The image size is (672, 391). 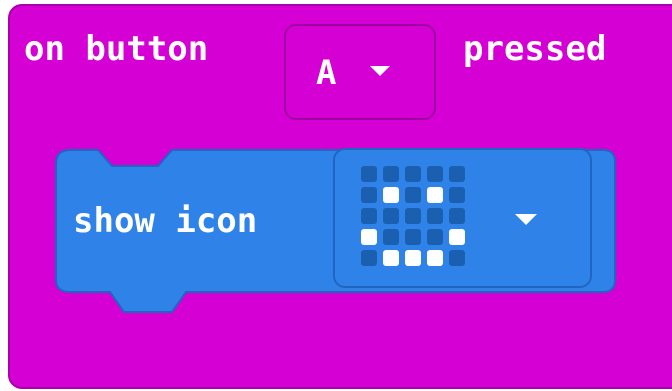 I want to click on show-icon-label: show icon, so click(x=165, y=221).